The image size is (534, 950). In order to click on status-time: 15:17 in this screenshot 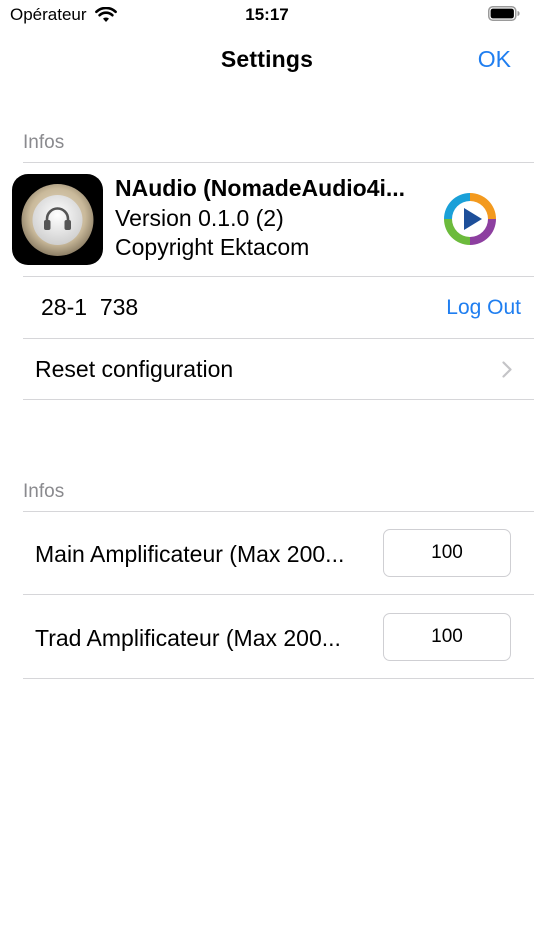, I will do `click(267, 14)`.